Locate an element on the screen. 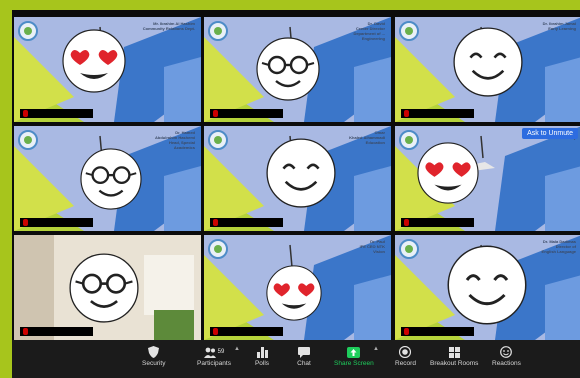 The height and width of the screenshot is (378, 580). participants-caret-icon: ▲ is located at coordinates (237, 349).